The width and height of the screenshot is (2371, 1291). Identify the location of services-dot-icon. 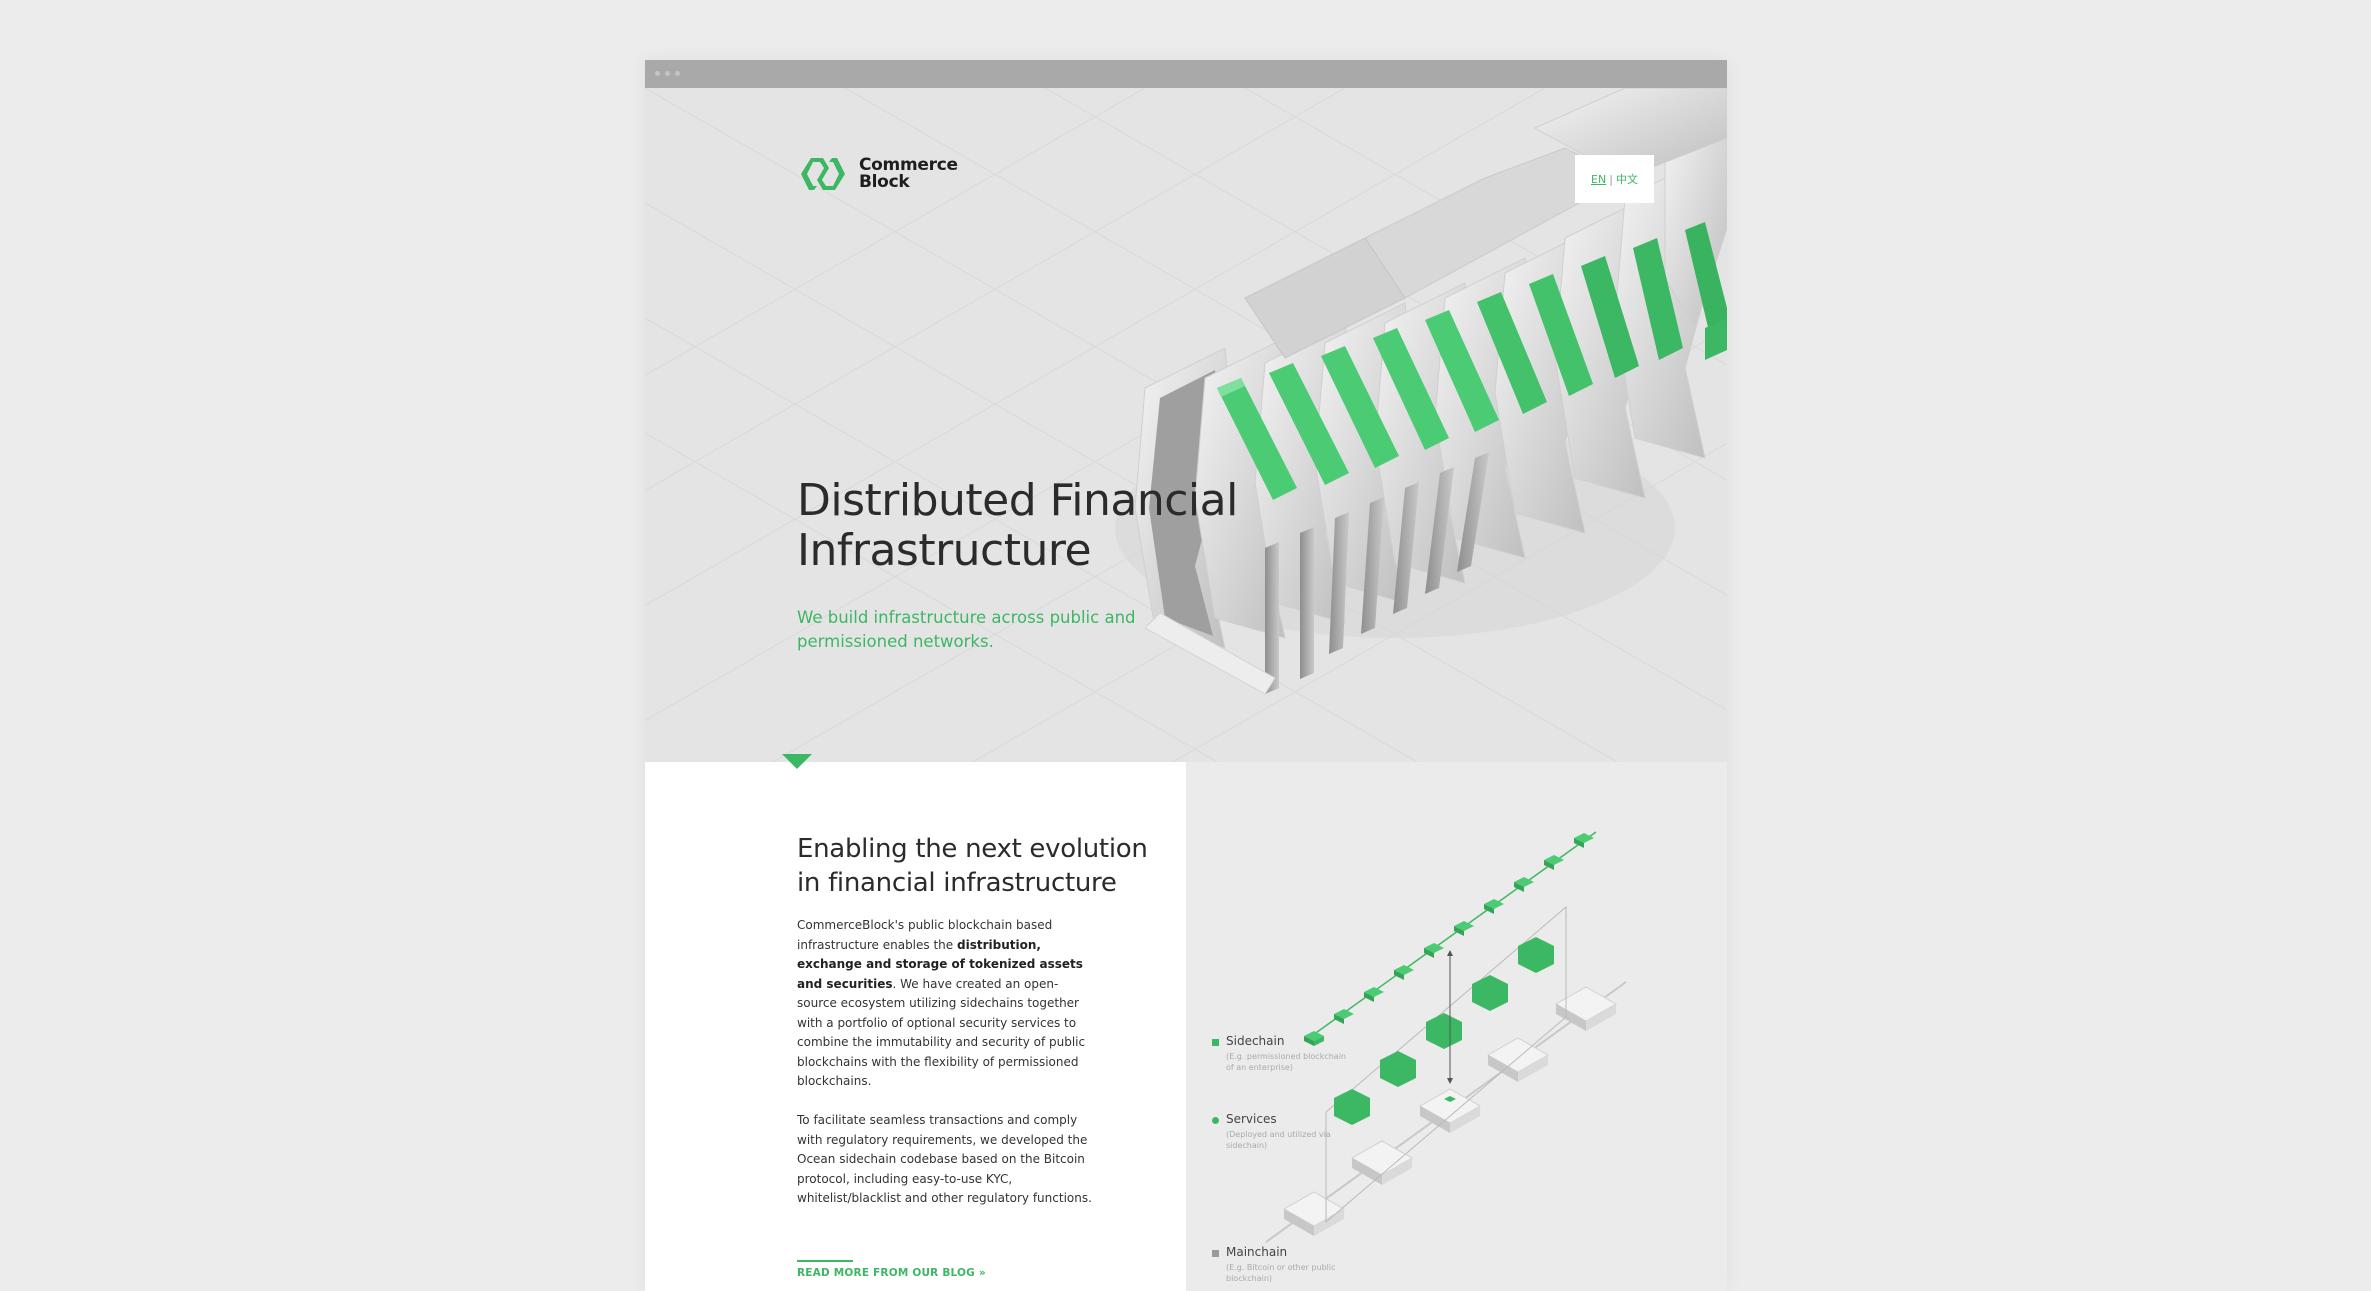
(1215, 1120).